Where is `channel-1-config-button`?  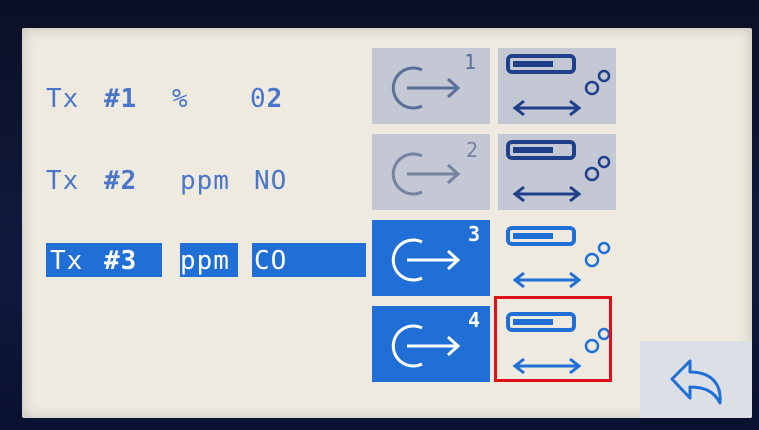 channel-1-config-button is located at coordinates (557, 86).